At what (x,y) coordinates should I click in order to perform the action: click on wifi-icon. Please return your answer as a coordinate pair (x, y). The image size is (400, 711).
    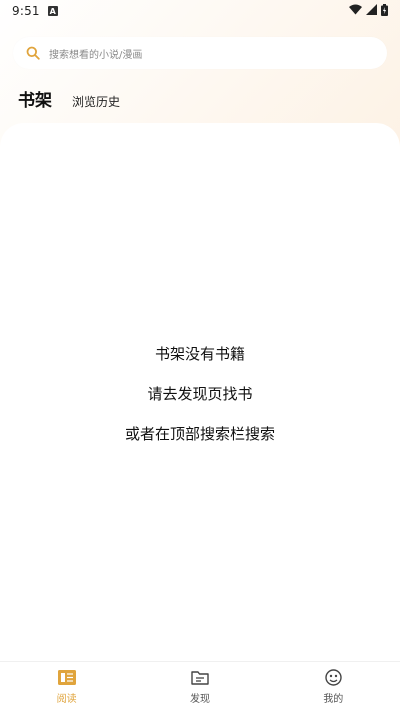
    Looking at the image, I should click on (355, 11).